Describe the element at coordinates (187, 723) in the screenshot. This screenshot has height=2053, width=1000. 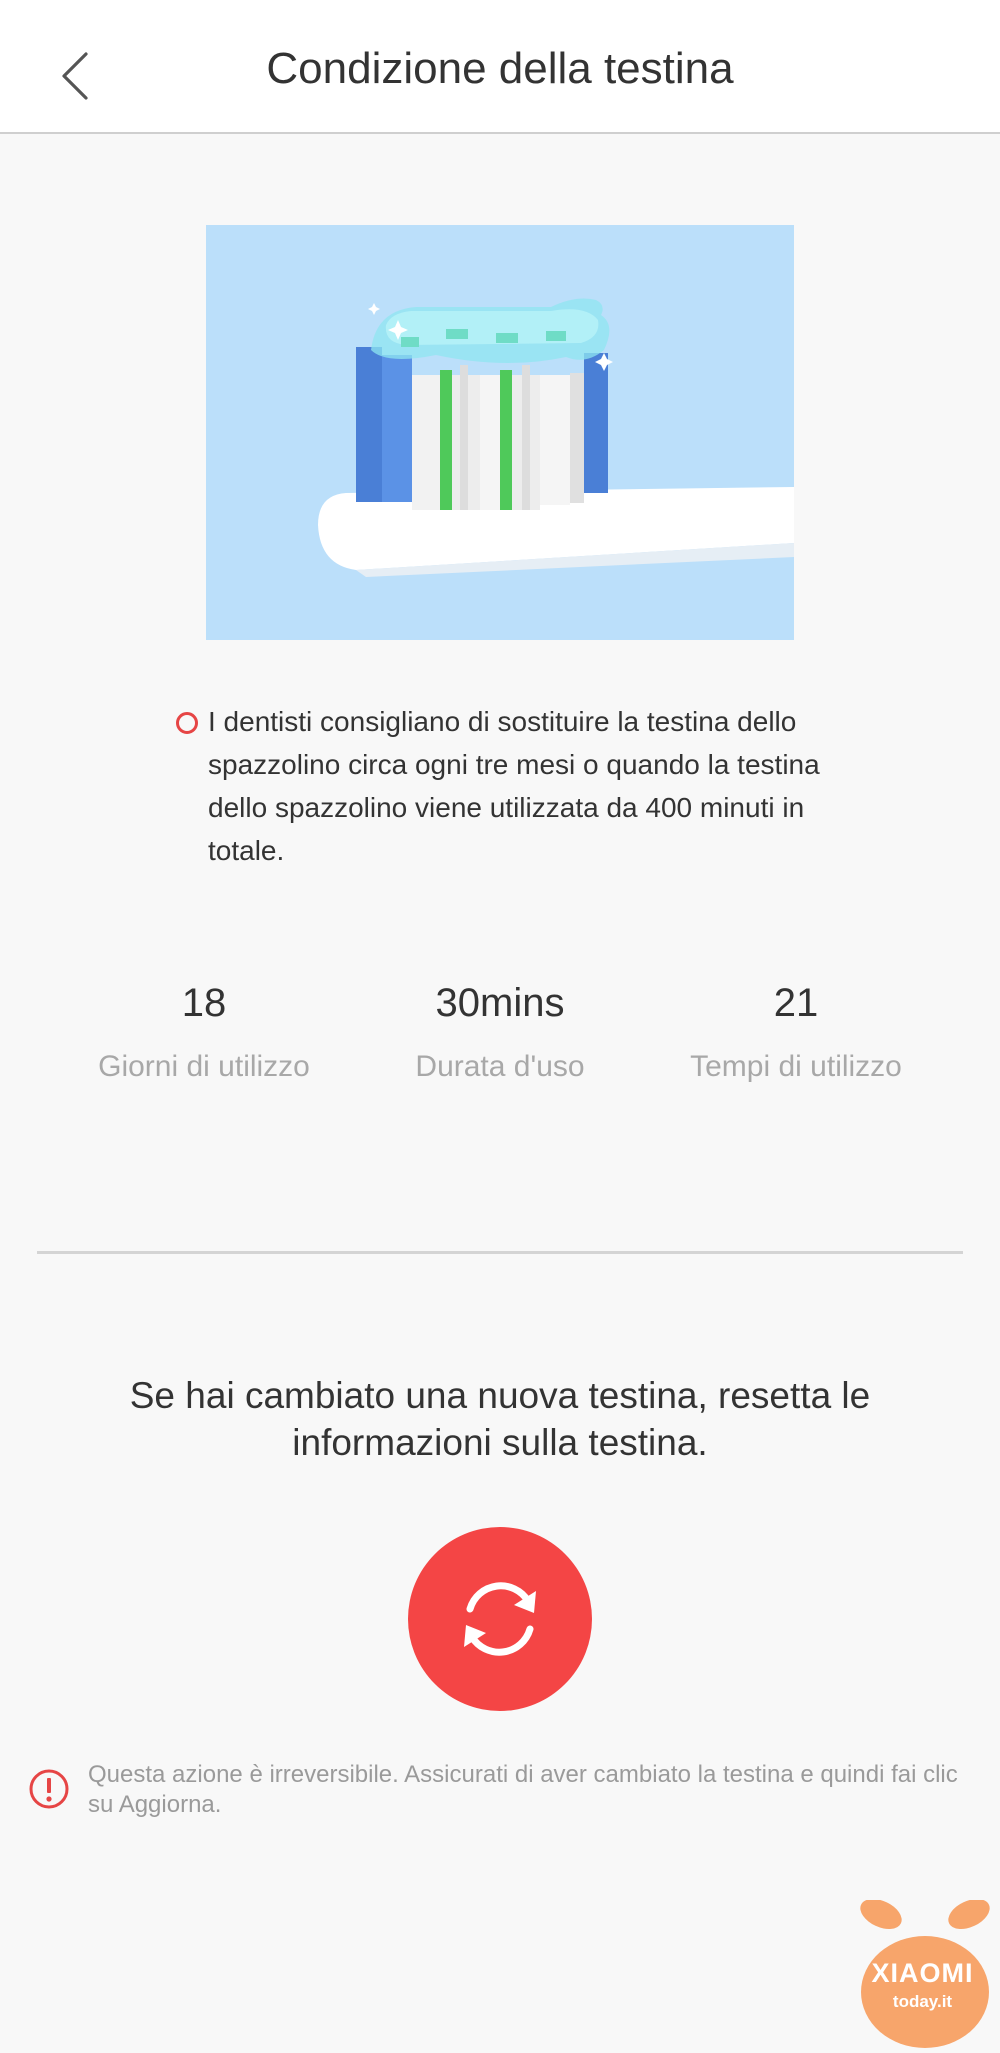
I see `info-circle-icon` at that location.